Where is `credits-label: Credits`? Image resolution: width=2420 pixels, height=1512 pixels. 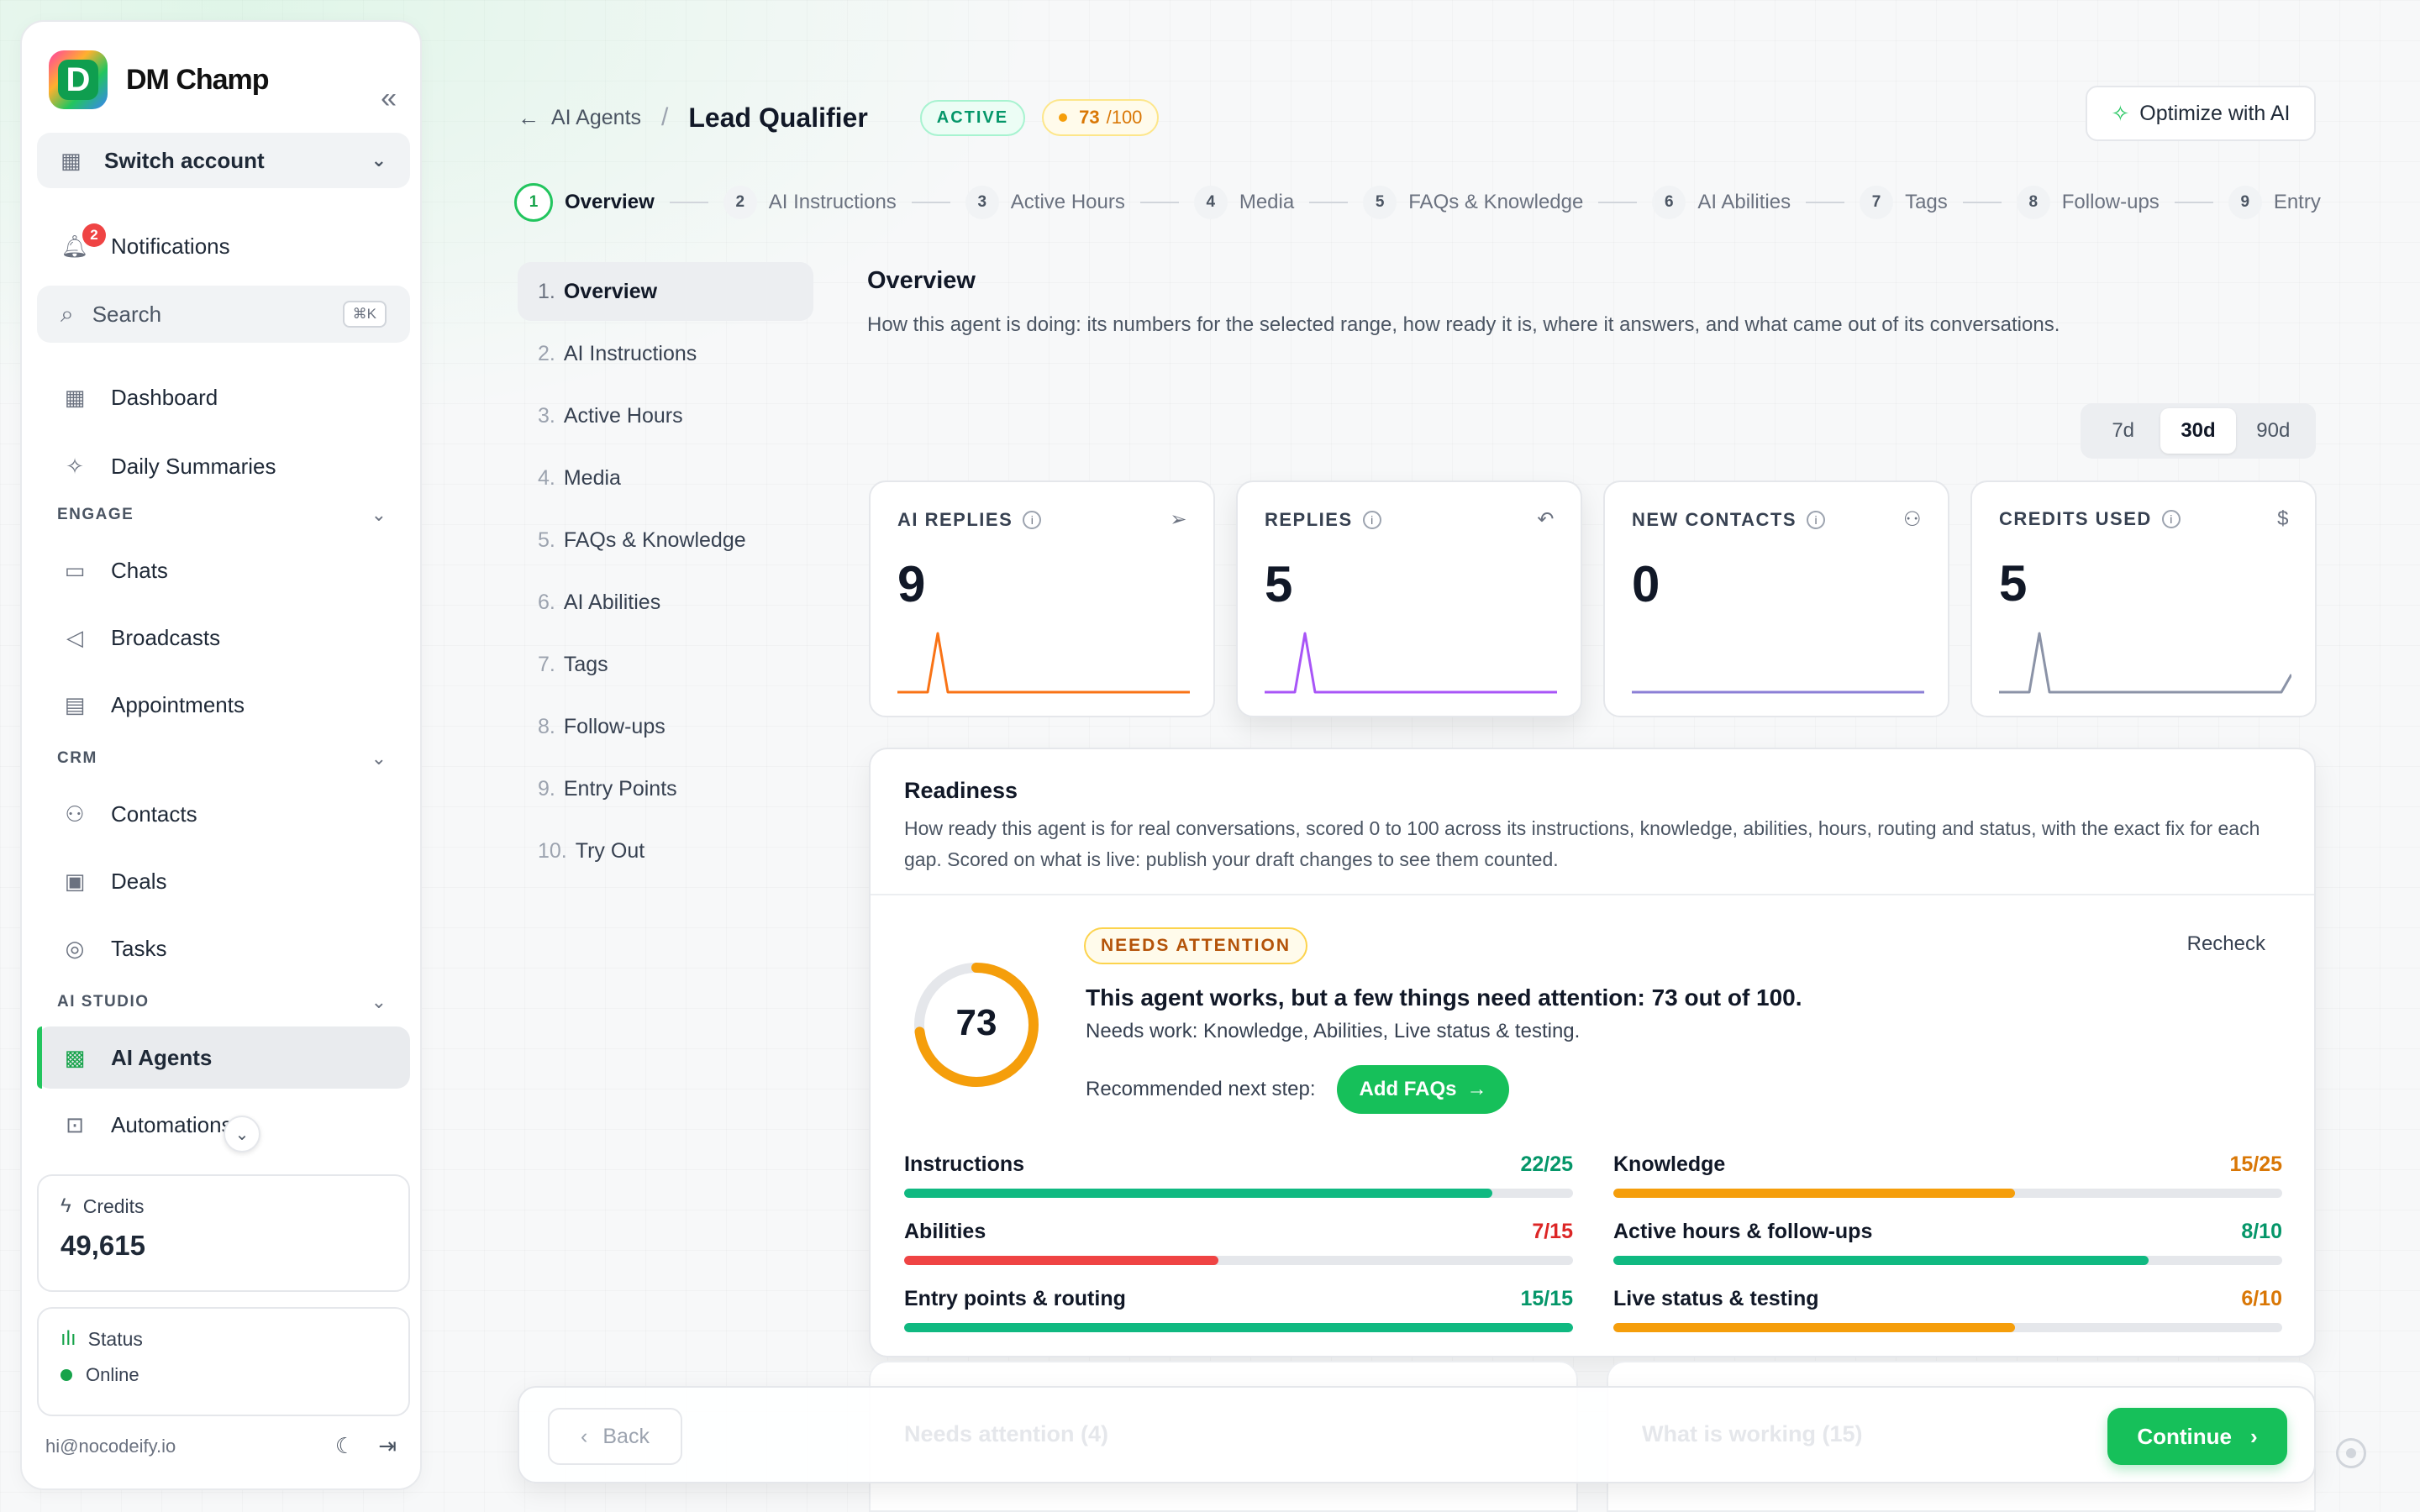 credits-label: Credits is located at coordinates (113, 1205).